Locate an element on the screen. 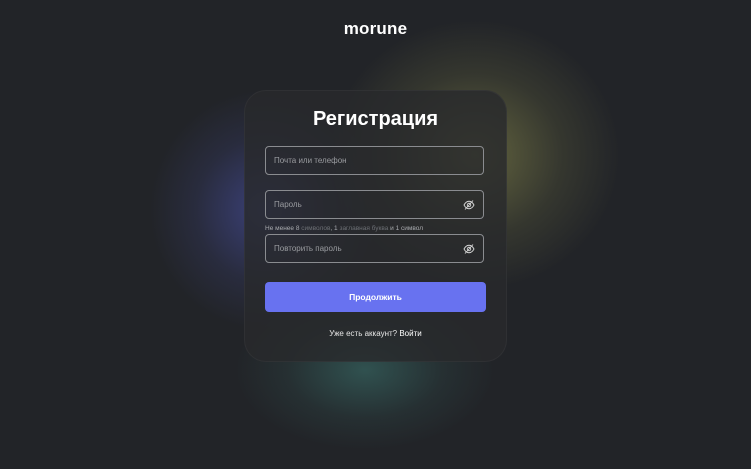 The height and width of the screenshot is (469, 751). signin-prompt: Уже есть аккаунт? Войти is located at coordinates (375, 333).